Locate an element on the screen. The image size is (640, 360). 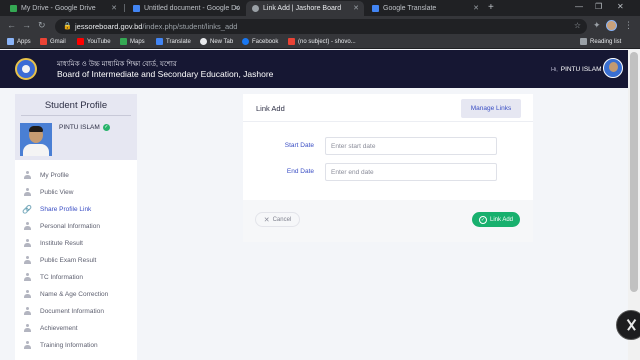
bookmark-new-tab: New Tab is located at coordinates (216, 41).